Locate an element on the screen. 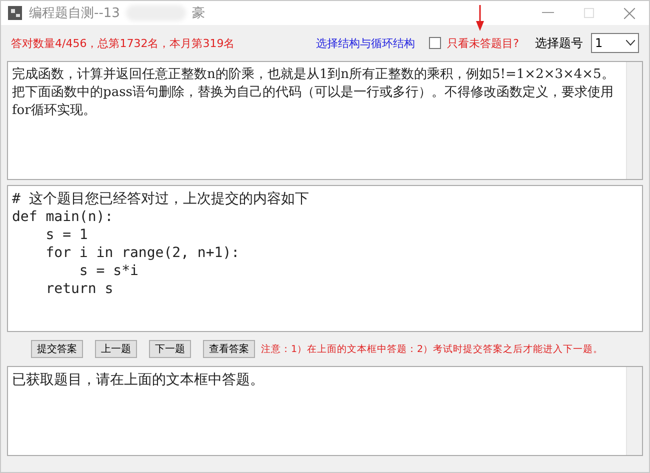 The height and width of the screenshot is (473, 650). action-button: 查看答案 is located at coordinates (229, 349).